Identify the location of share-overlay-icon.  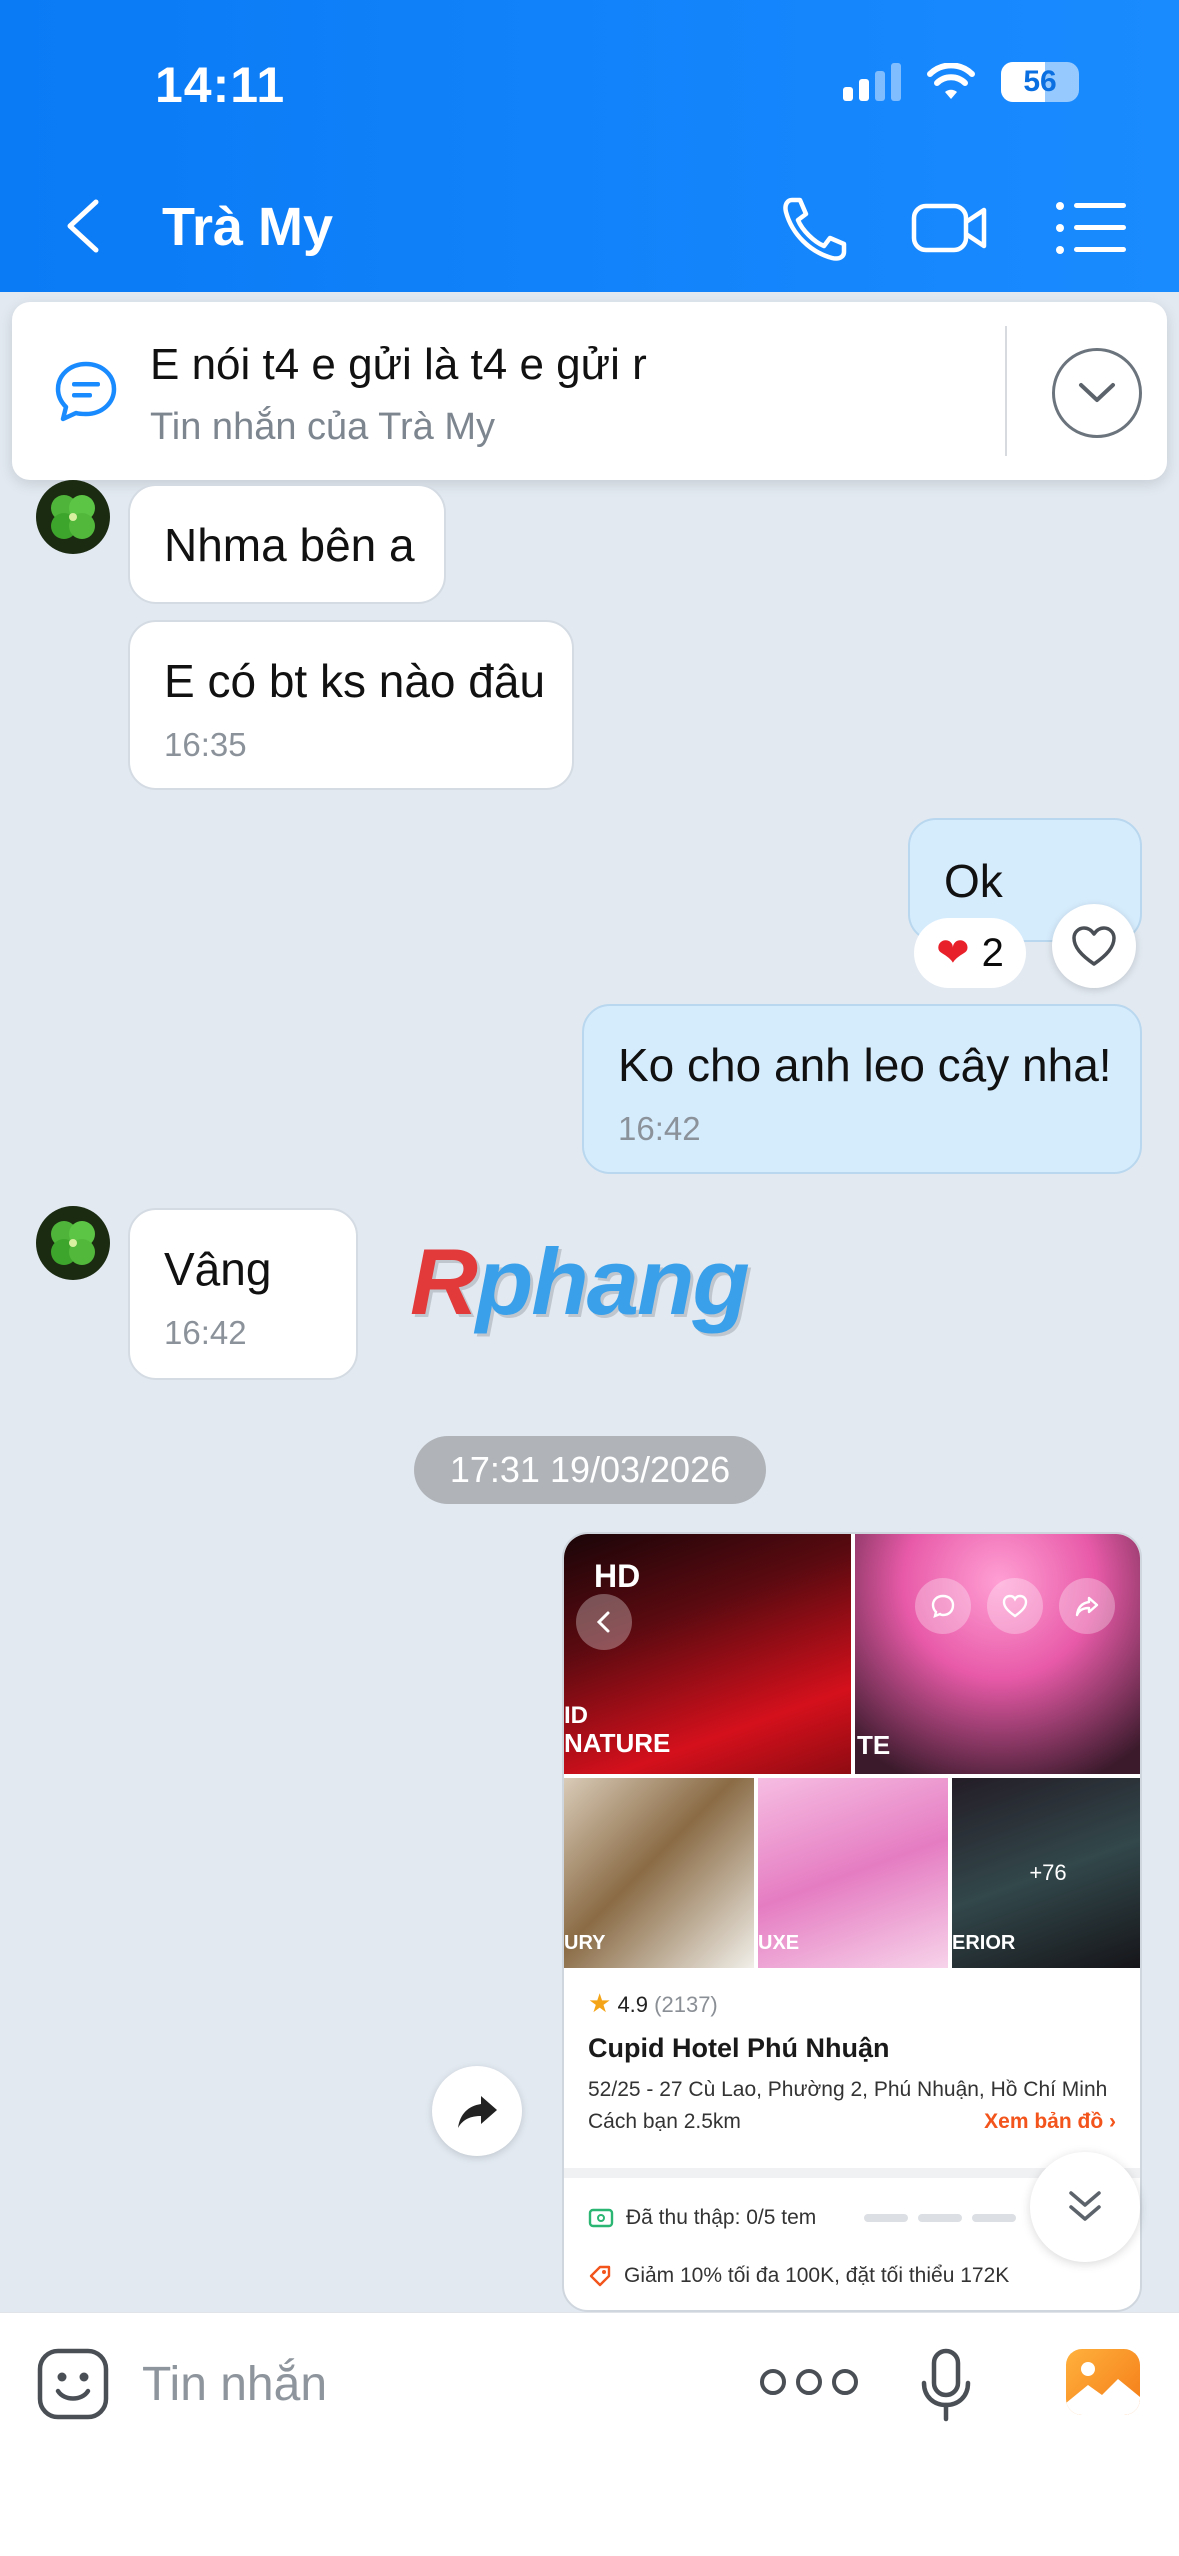
(1087, 1606).